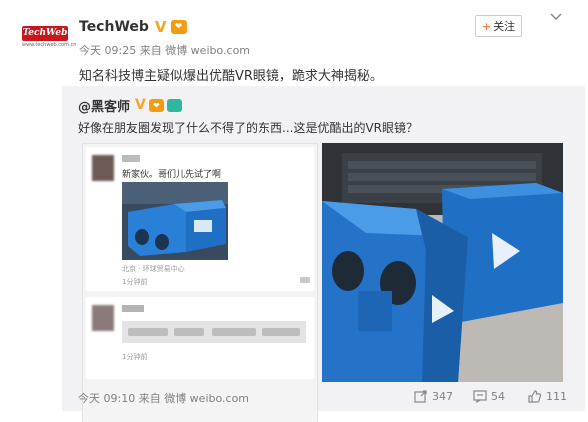 The width and height of the screenshot is (588, 422). I want to click on moment-card: 新家伙。哥们儿先试了啊 北京 · 环球贸易中心 1分钟前, so click(200, 219).